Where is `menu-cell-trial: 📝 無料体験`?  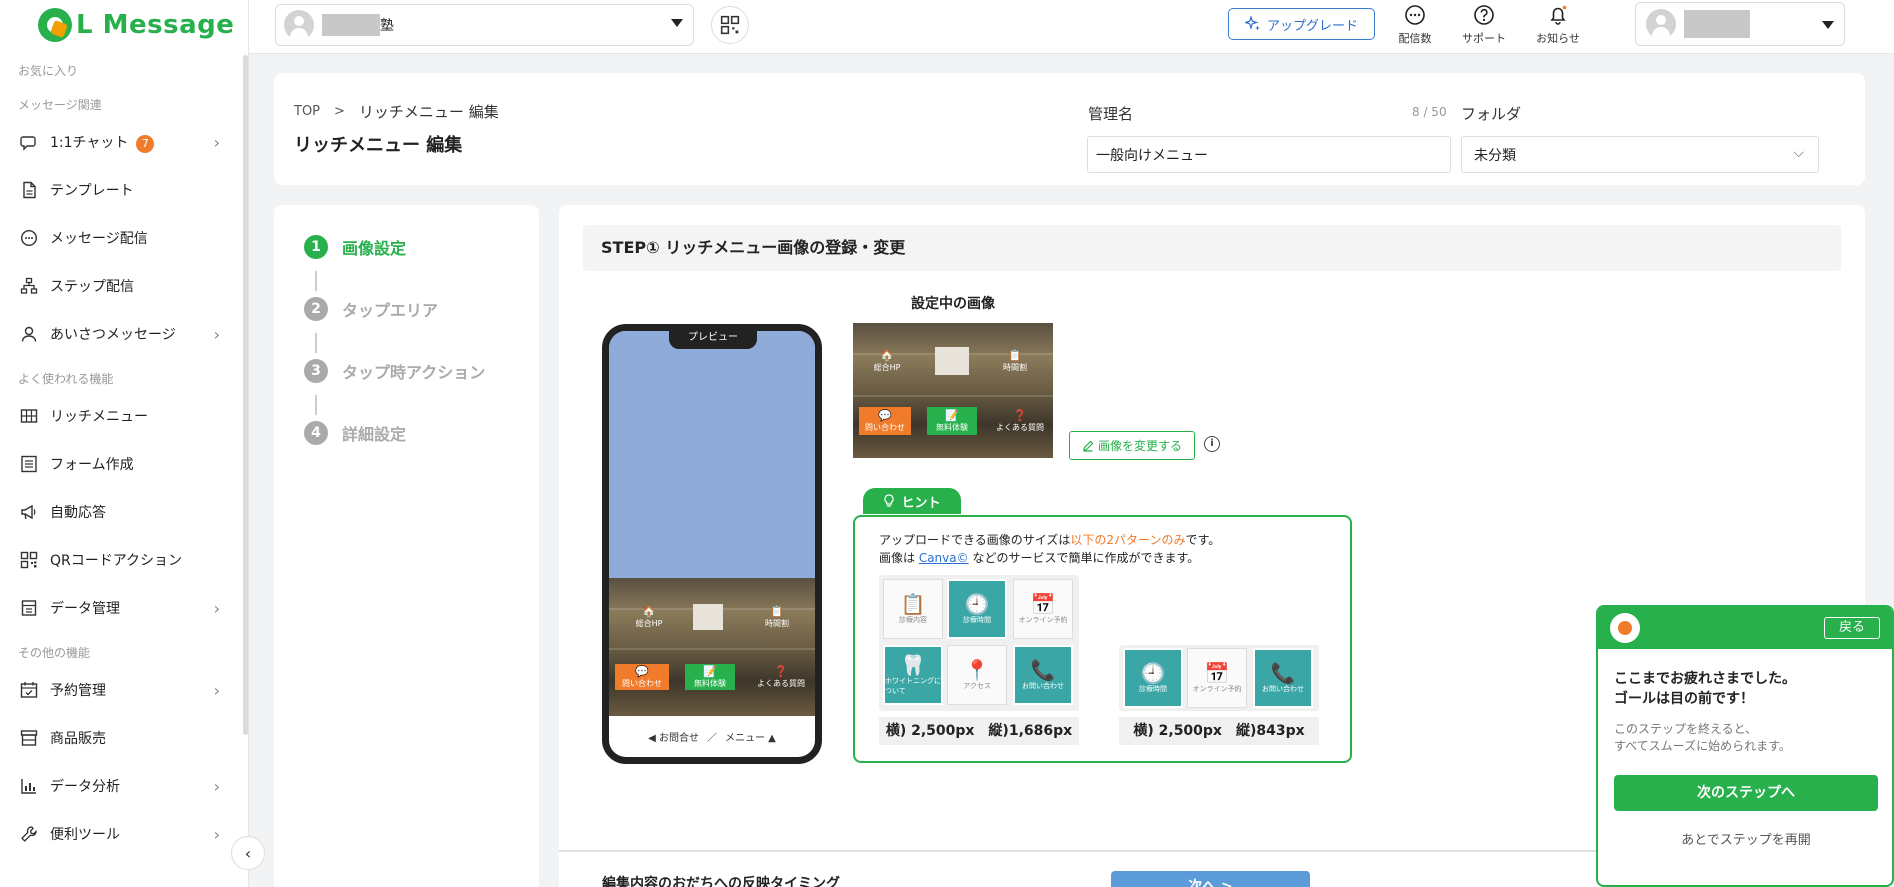 menu-cell-trial: 📝 無料体験 is located at coordinates (952, 421).